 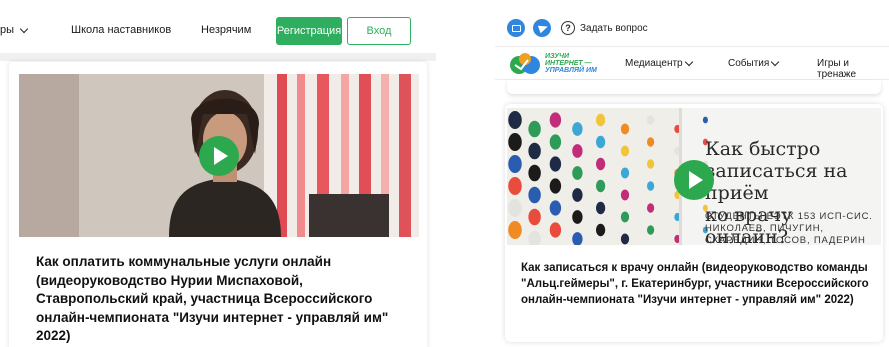 I want to click on video-overlay-subtitle-line-2: НИКОЛАЕВ, ПИЧУГИН,, so click(x=764, y=228).